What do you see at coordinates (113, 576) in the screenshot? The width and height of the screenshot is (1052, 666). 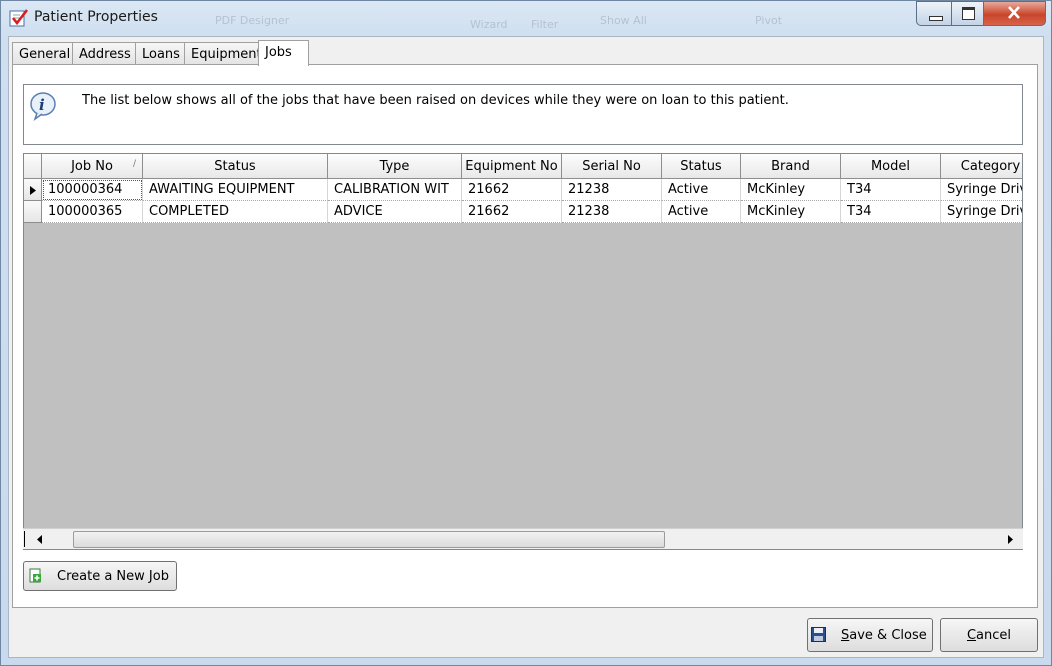 I see `create-new-job-label: Create a New Job` at bounding box center [113, 576].